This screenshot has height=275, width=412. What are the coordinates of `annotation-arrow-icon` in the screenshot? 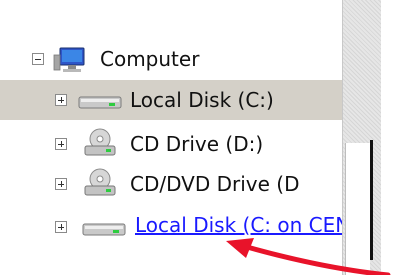 It's located at (308, 256).